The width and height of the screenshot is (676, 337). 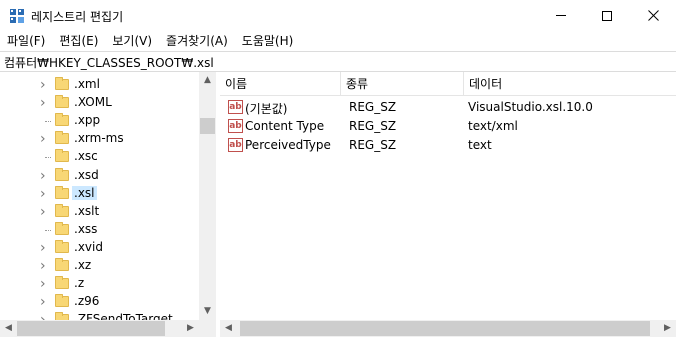 I want to click on registry-editor-icon, so click(x=17, y=16).